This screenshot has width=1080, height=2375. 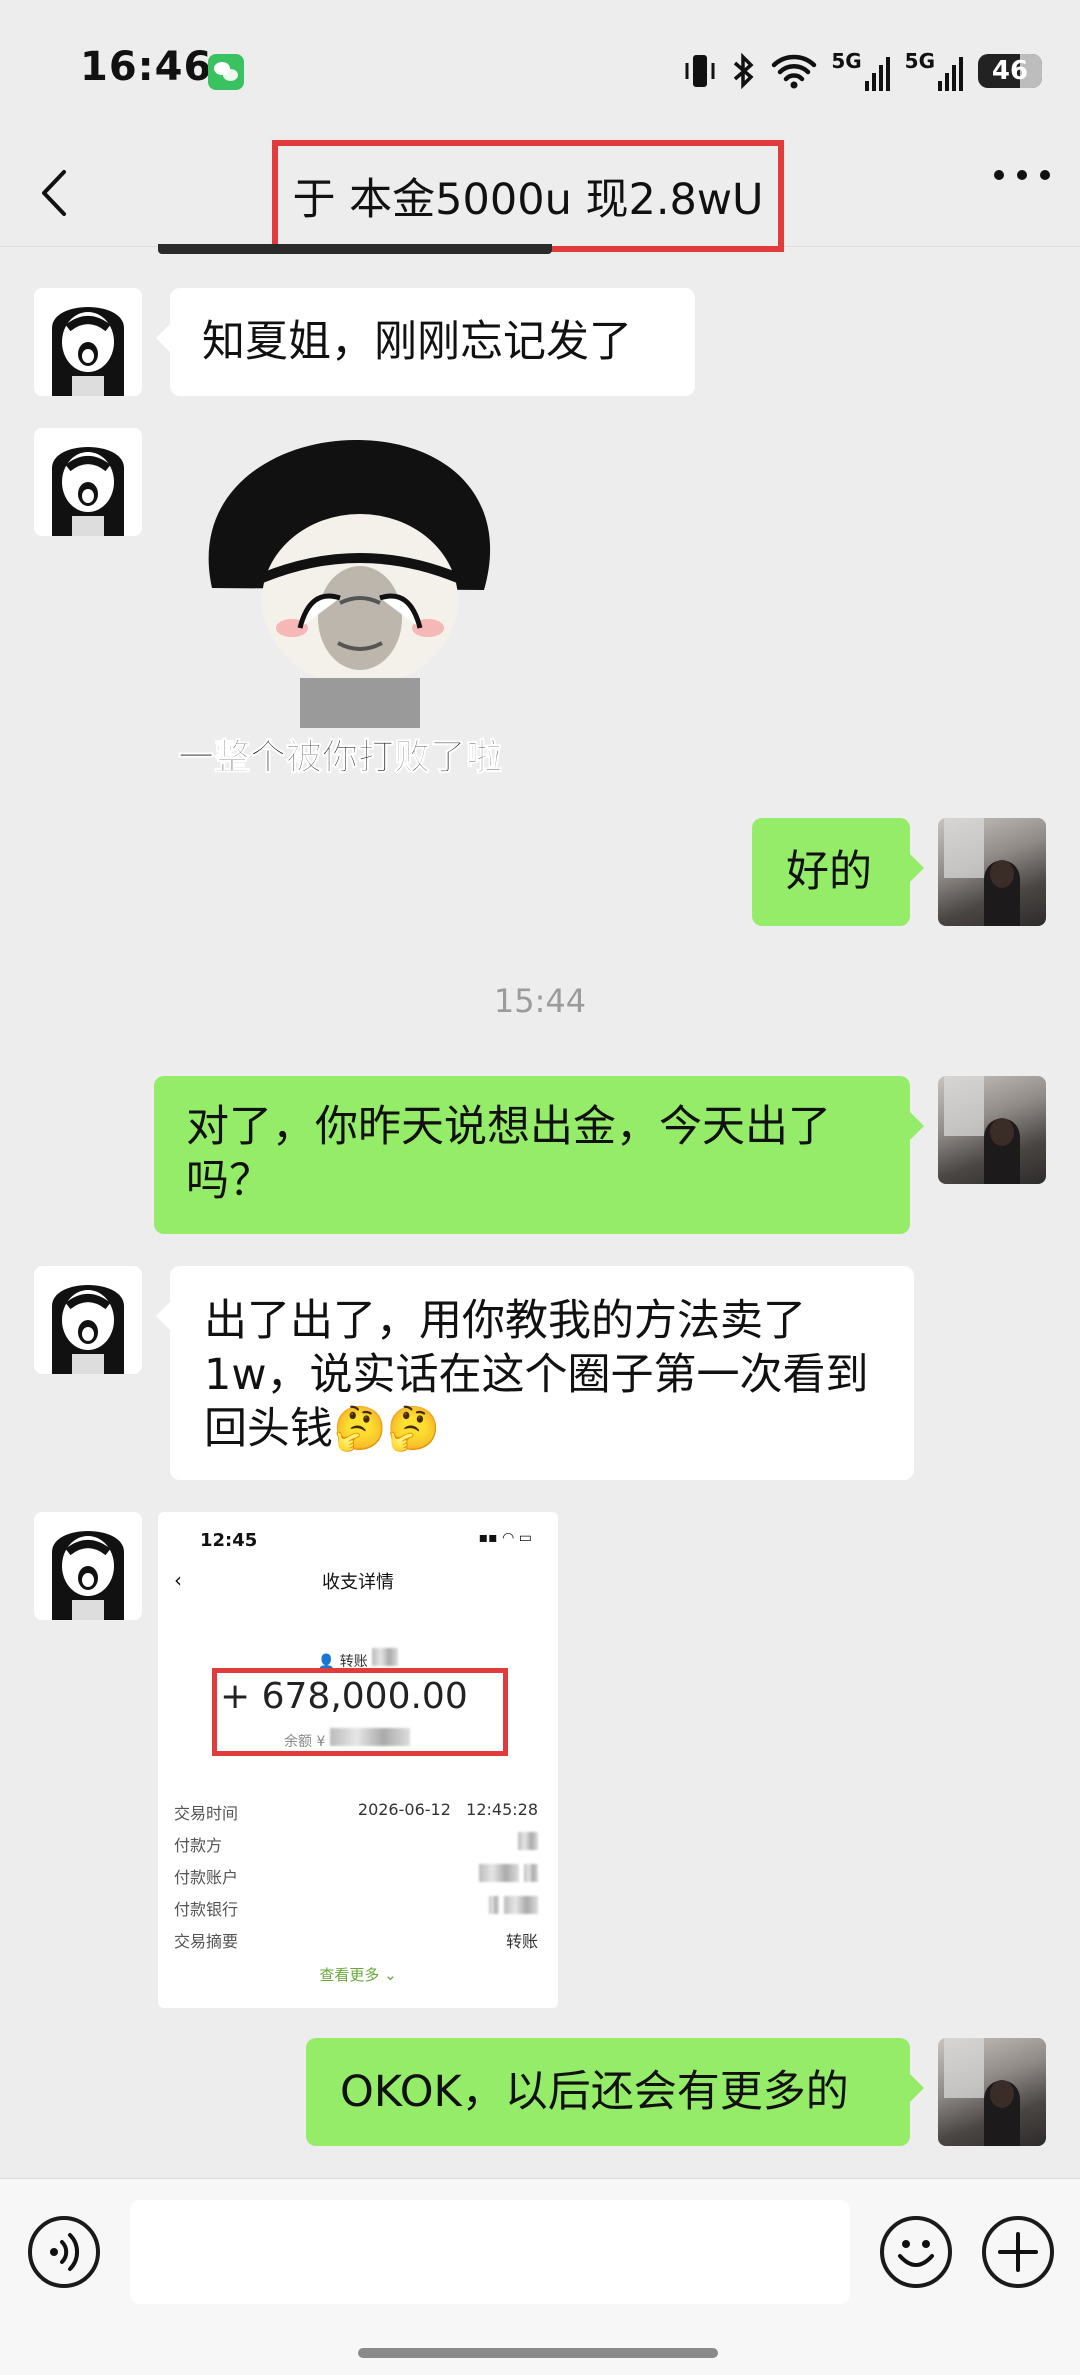 I want to click on message-bubble: OKOK，以后还会有更多的, so click(x=615, y=2092).